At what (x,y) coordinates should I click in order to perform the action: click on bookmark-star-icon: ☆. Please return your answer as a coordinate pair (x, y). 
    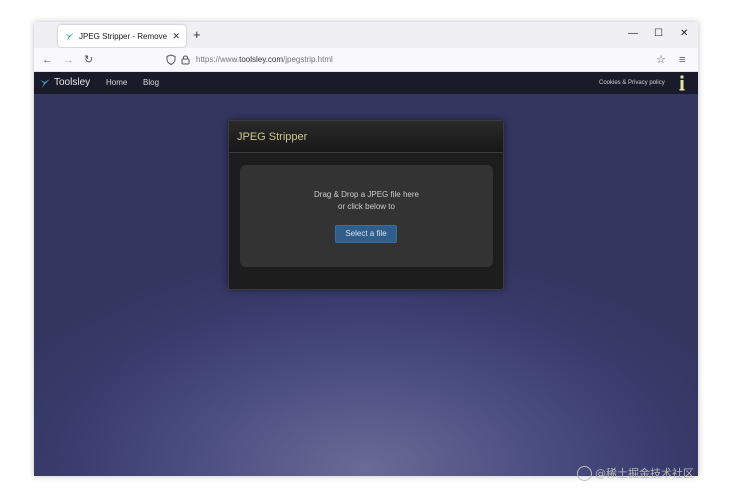
    Looking at the image, I should click on (661, 60).